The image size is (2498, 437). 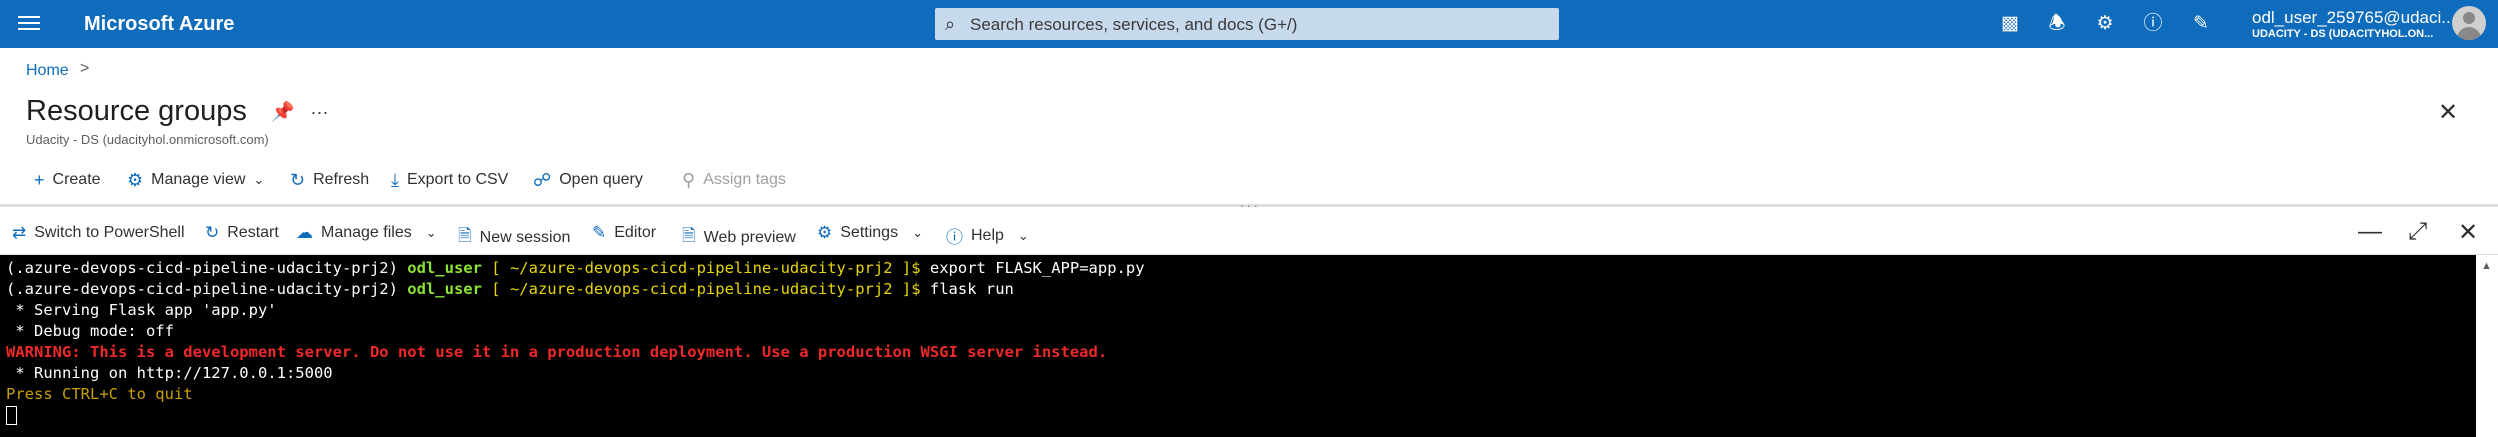 What do you see at coordinates (136, 111) in the screenshot?
I see `page-title: Resource groups` at bounding box center [136, 111].